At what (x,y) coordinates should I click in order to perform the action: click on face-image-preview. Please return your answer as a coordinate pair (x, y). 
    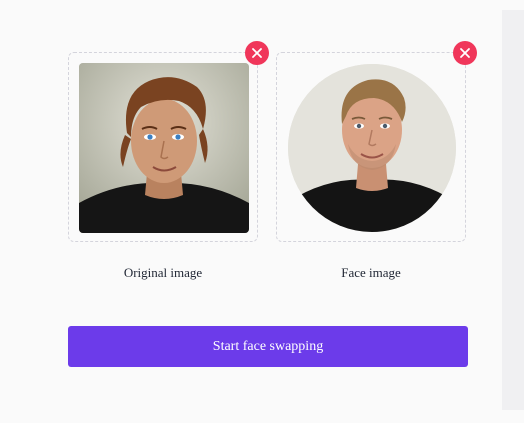
    Looking at the image, I should click on (372, 148).